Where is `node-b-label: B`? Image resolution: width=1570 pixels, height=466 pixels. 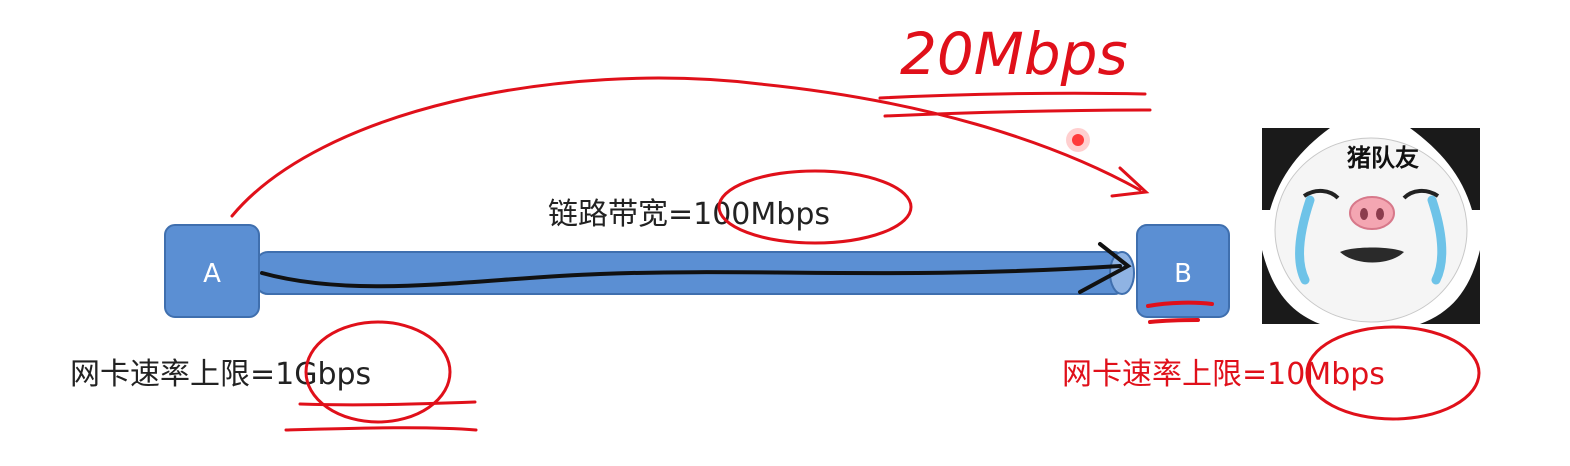 node-b-label: B is located at coordinates (1183, 274).